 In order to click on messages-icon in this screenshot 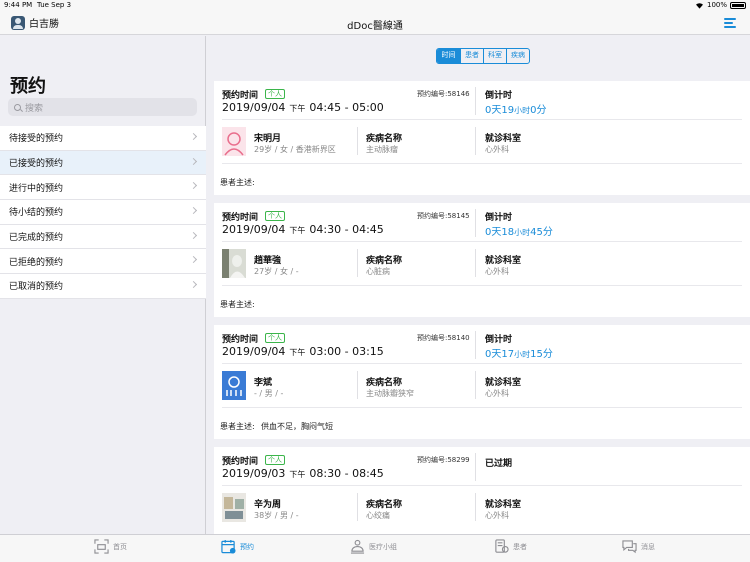, I will do `click(629, 547)`.